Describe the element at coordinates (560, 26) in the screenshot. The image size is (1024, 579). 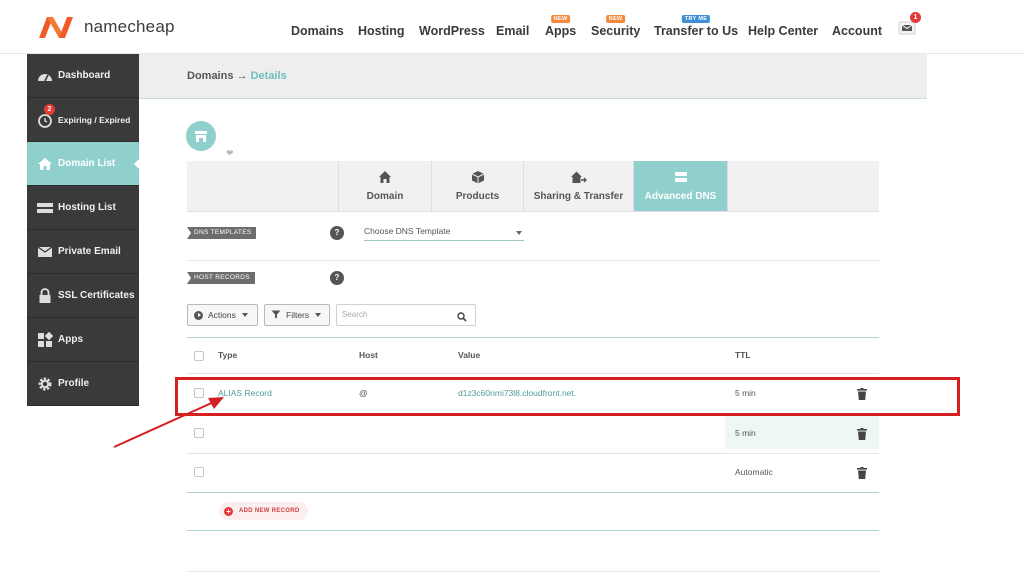
I see `nav-apps: NEW Apps` at that location.